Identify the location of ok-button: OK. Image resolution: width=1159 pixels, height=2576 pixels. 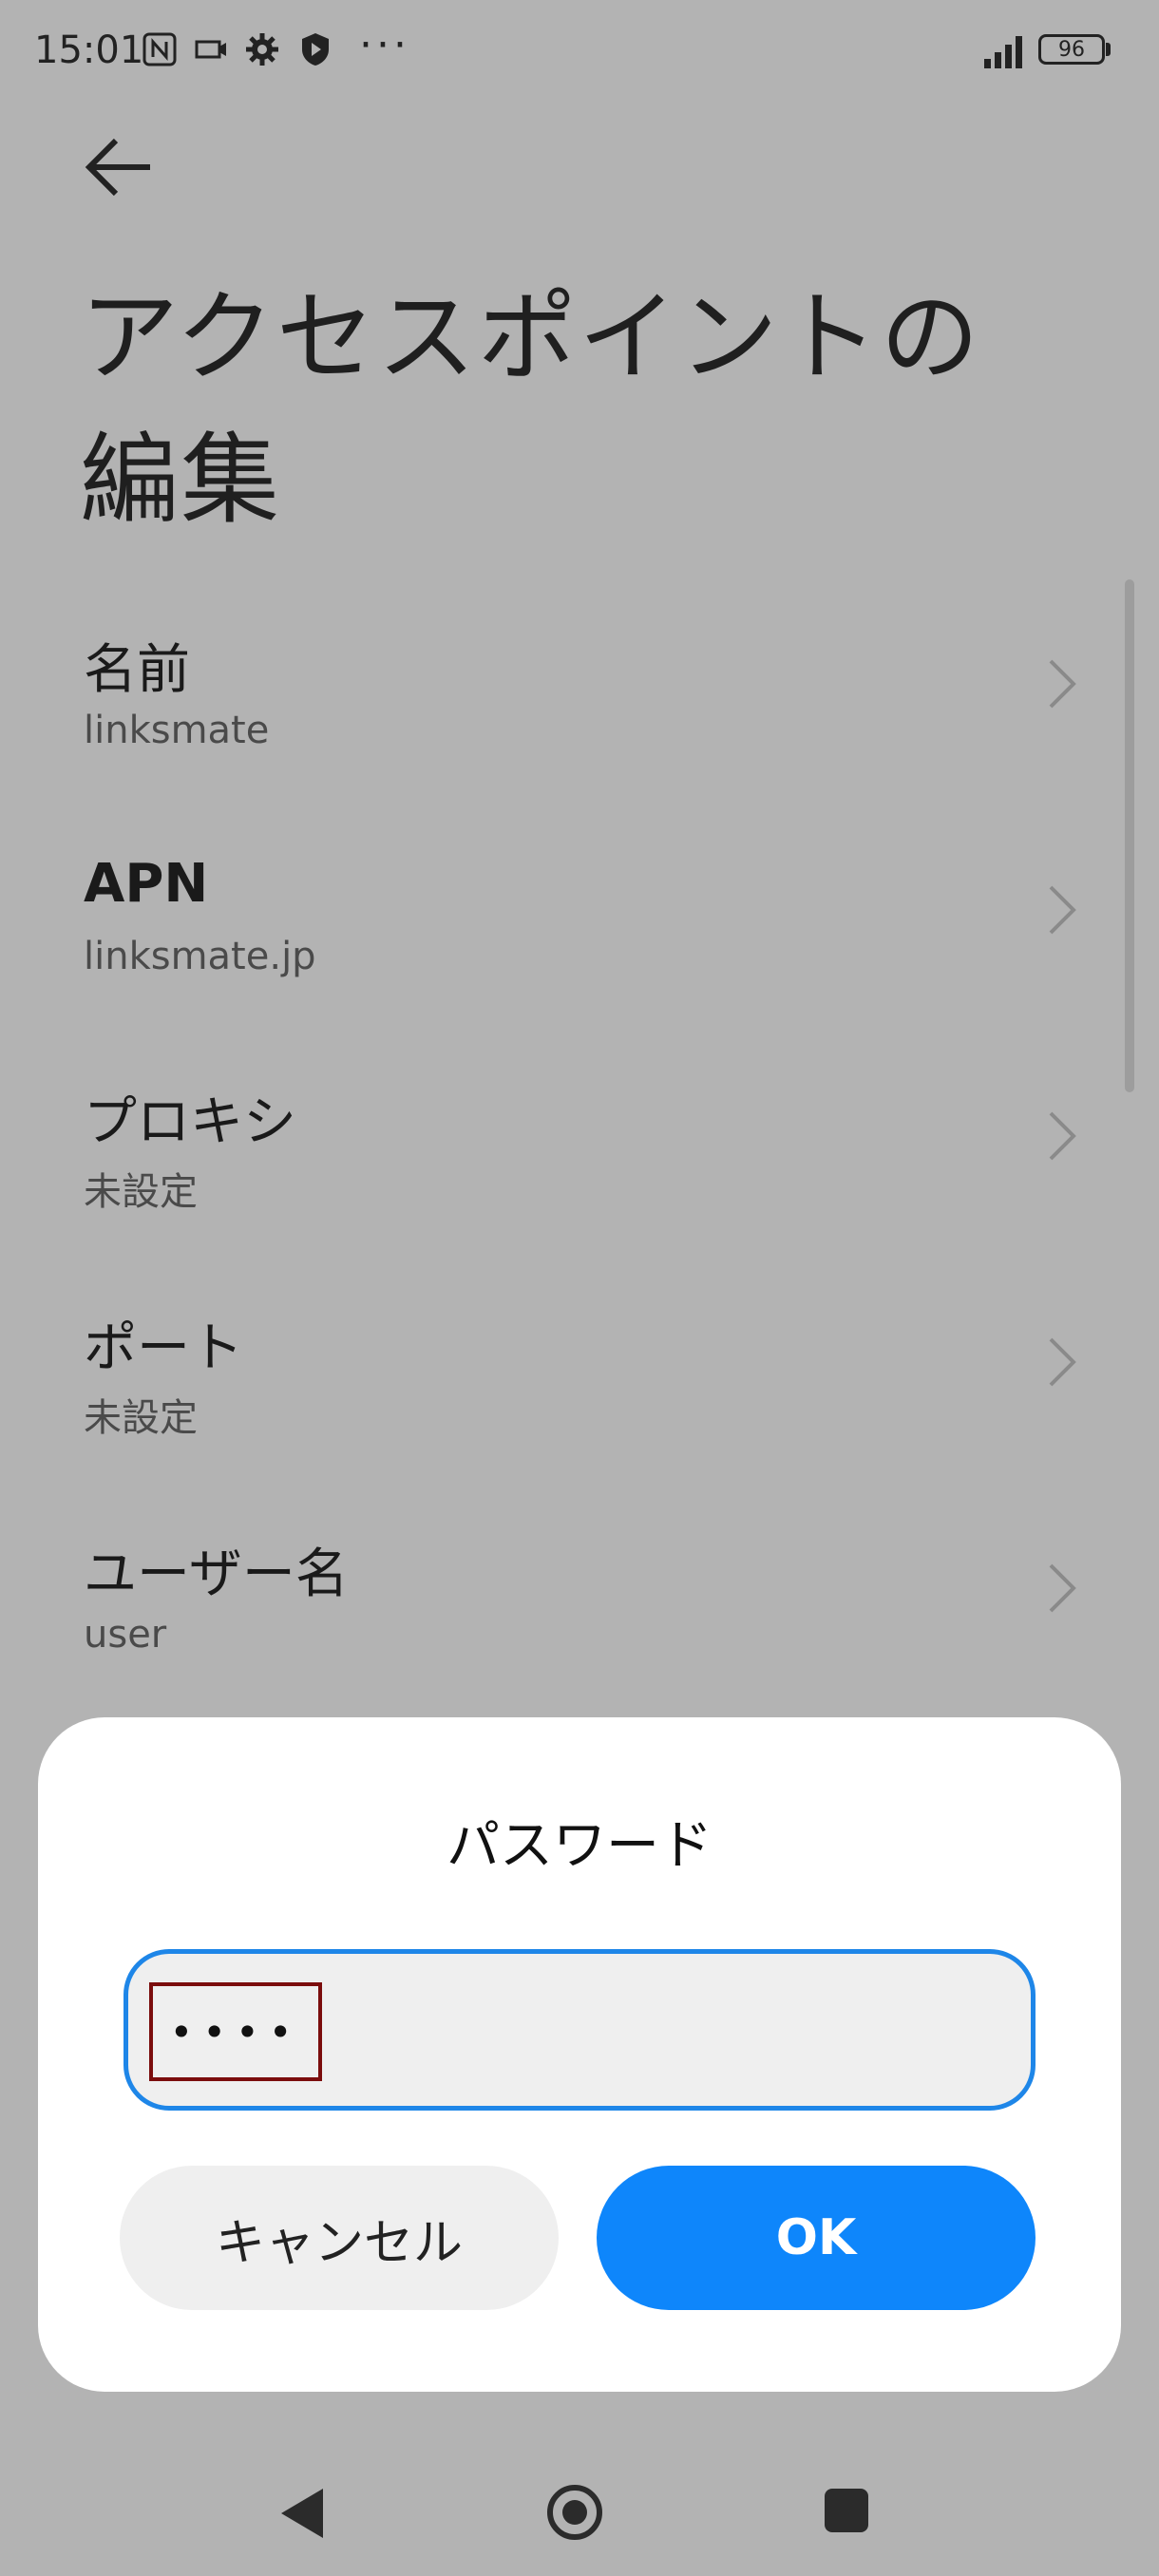
(816, 2238).